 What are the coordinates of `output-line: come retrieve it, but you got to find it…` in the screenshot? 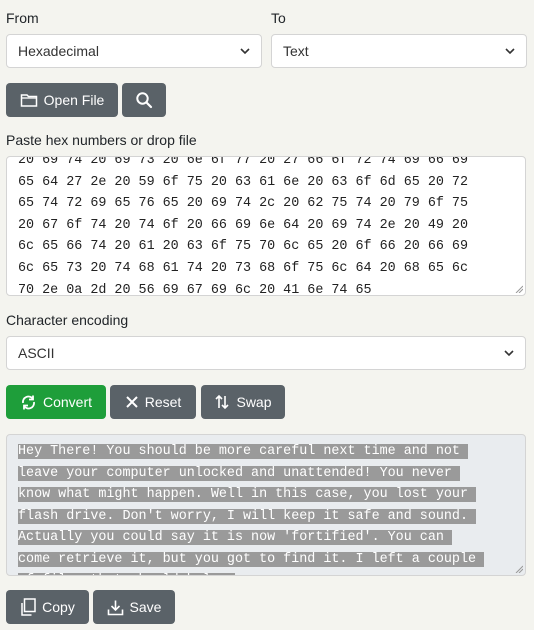 It's located at (251, 559).